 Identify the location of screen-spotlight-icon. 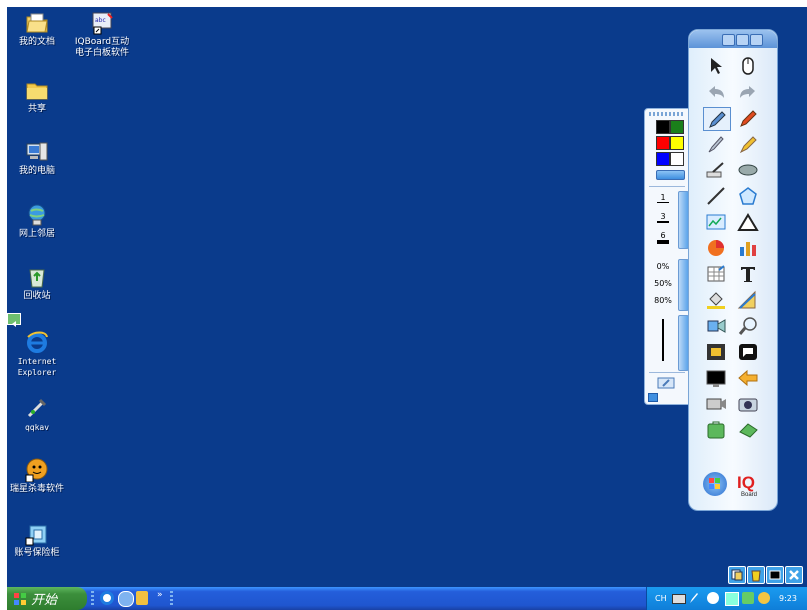
(716, 326).